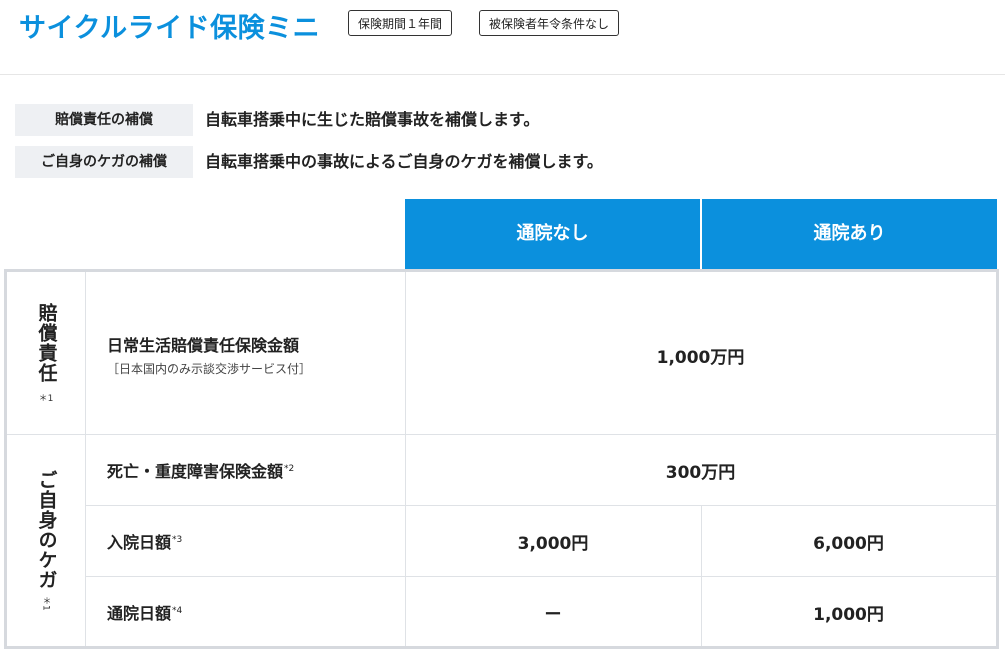  I want to click on category-liability-label: 賠償責任, so click(46, 342).